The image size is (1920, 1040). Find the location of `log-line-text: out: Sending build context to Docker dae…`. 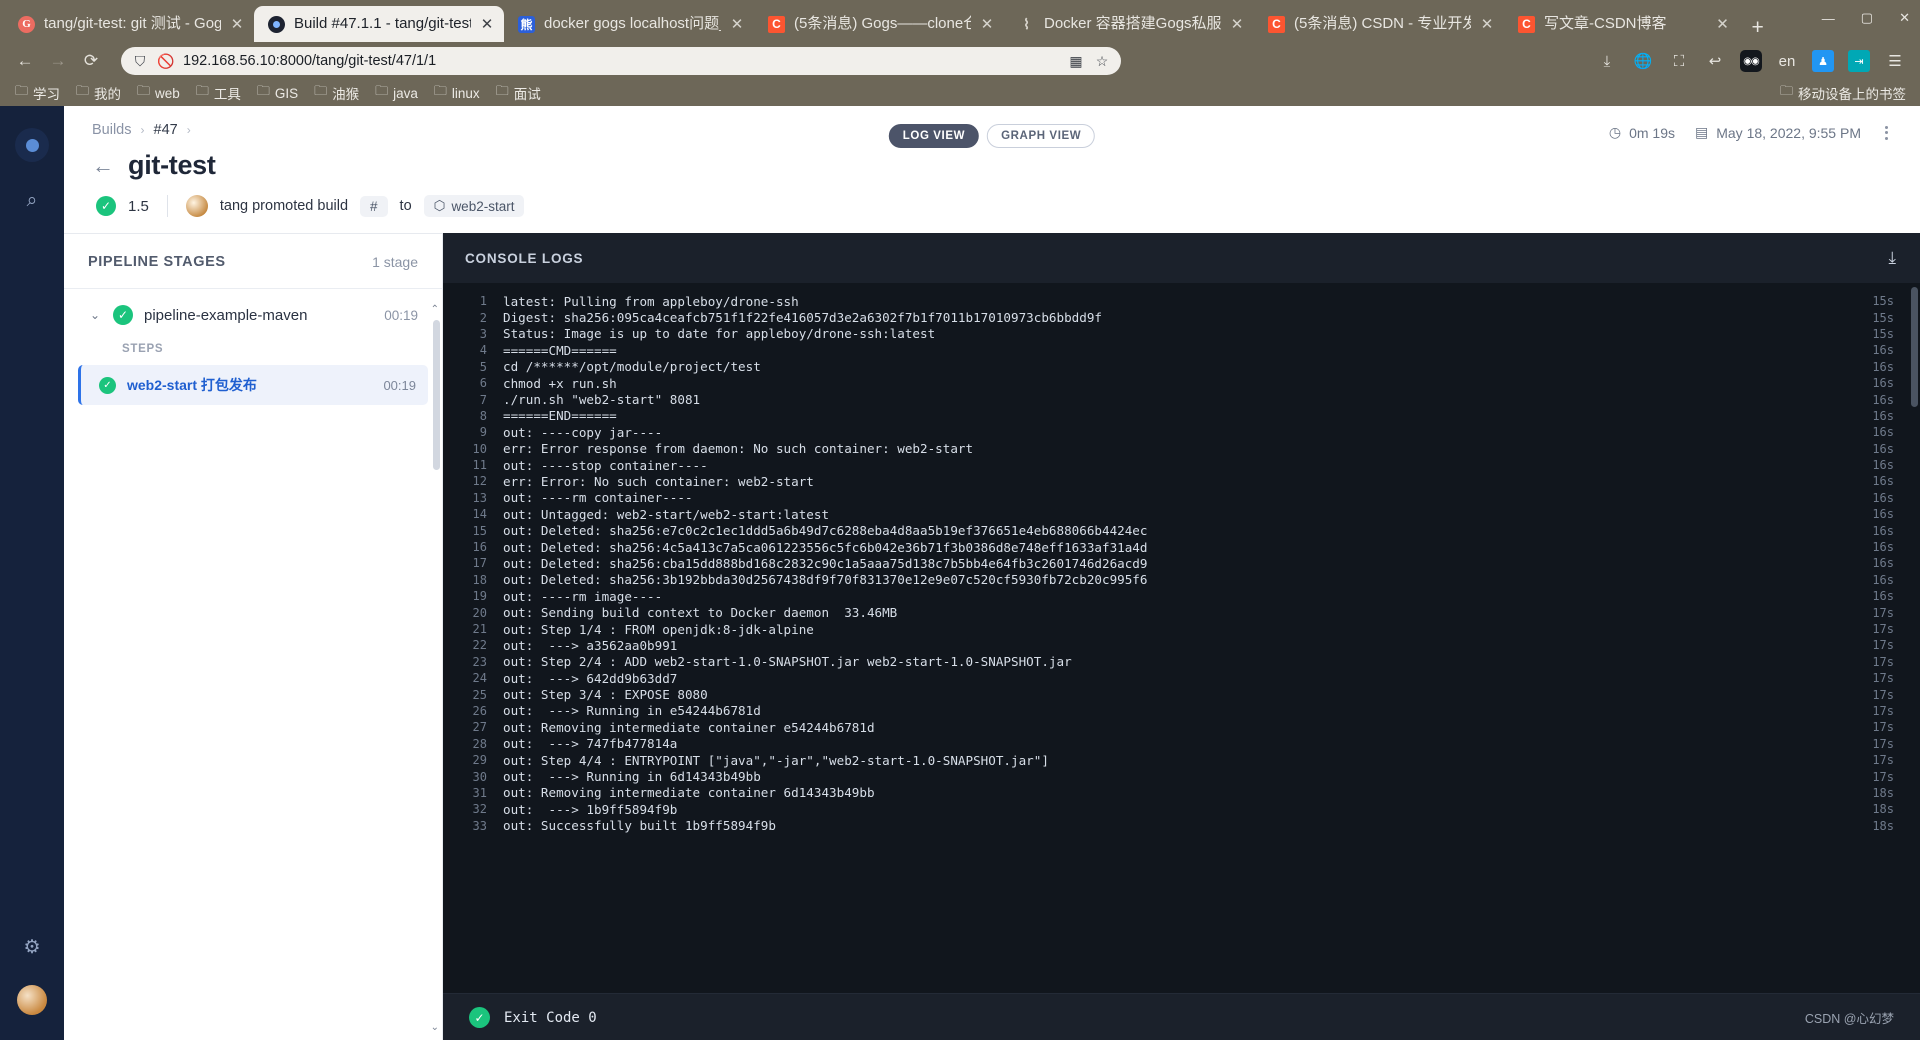

log-line-text: out: Sending build context to Docker dae… is located at coordinates (700, 613).